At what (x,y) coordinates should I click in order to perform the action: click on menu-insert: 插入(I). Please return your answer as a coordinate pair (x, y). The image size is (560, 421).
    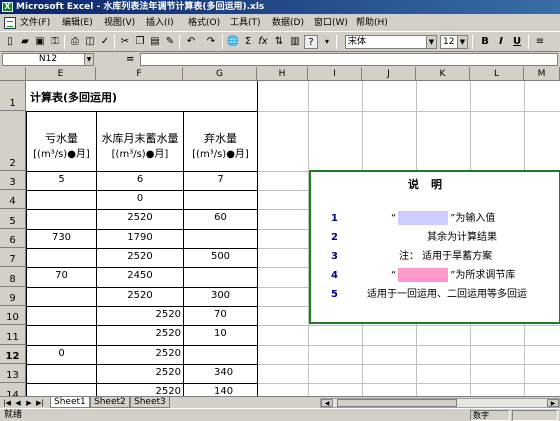
    Looking at the image, I should click on (160, 23).